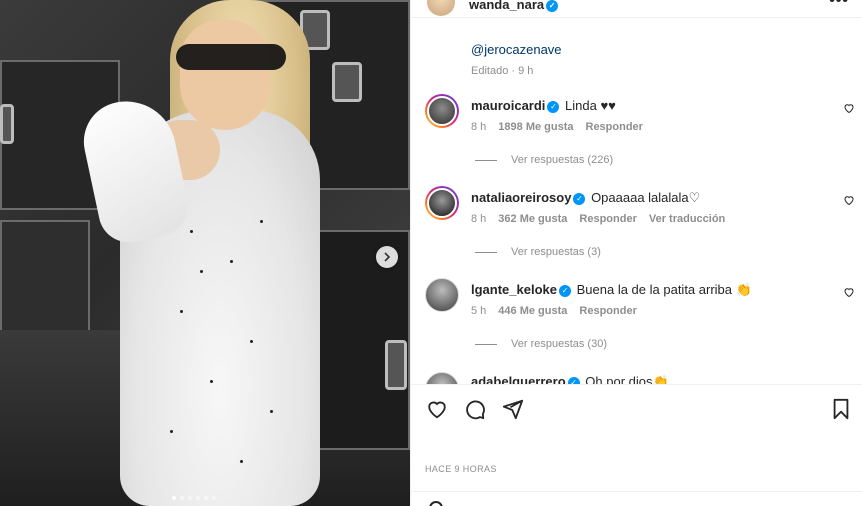 The width and height of the screenshot is (862, 506). I want to click on post-header: wanda_nara ✓ •••, so click(636, 9).